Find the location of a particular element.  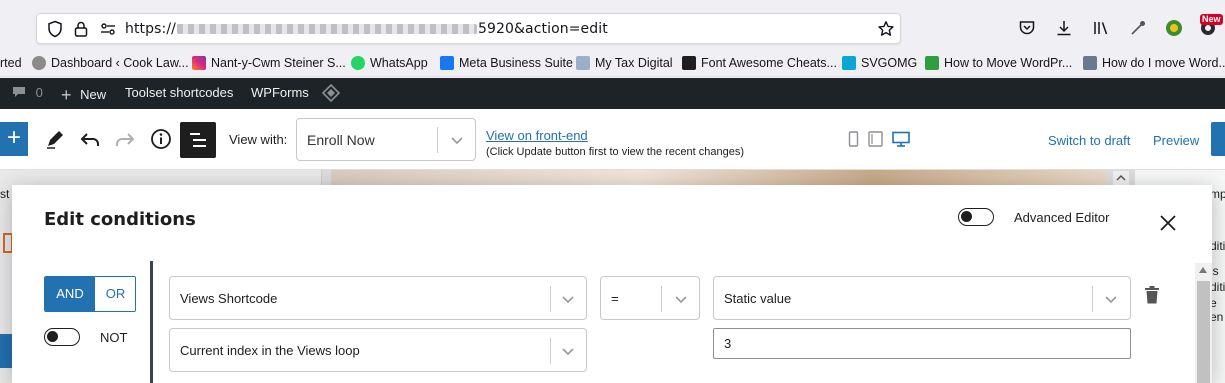

field-source-select: Views Shortcode is located at coordinates (378, 298).